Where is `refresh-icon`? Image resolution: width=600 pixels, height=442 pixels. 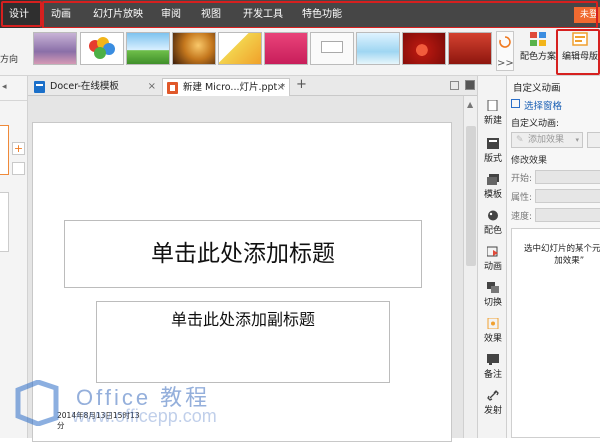
refresh-icon is located at coordinates (505, 42).